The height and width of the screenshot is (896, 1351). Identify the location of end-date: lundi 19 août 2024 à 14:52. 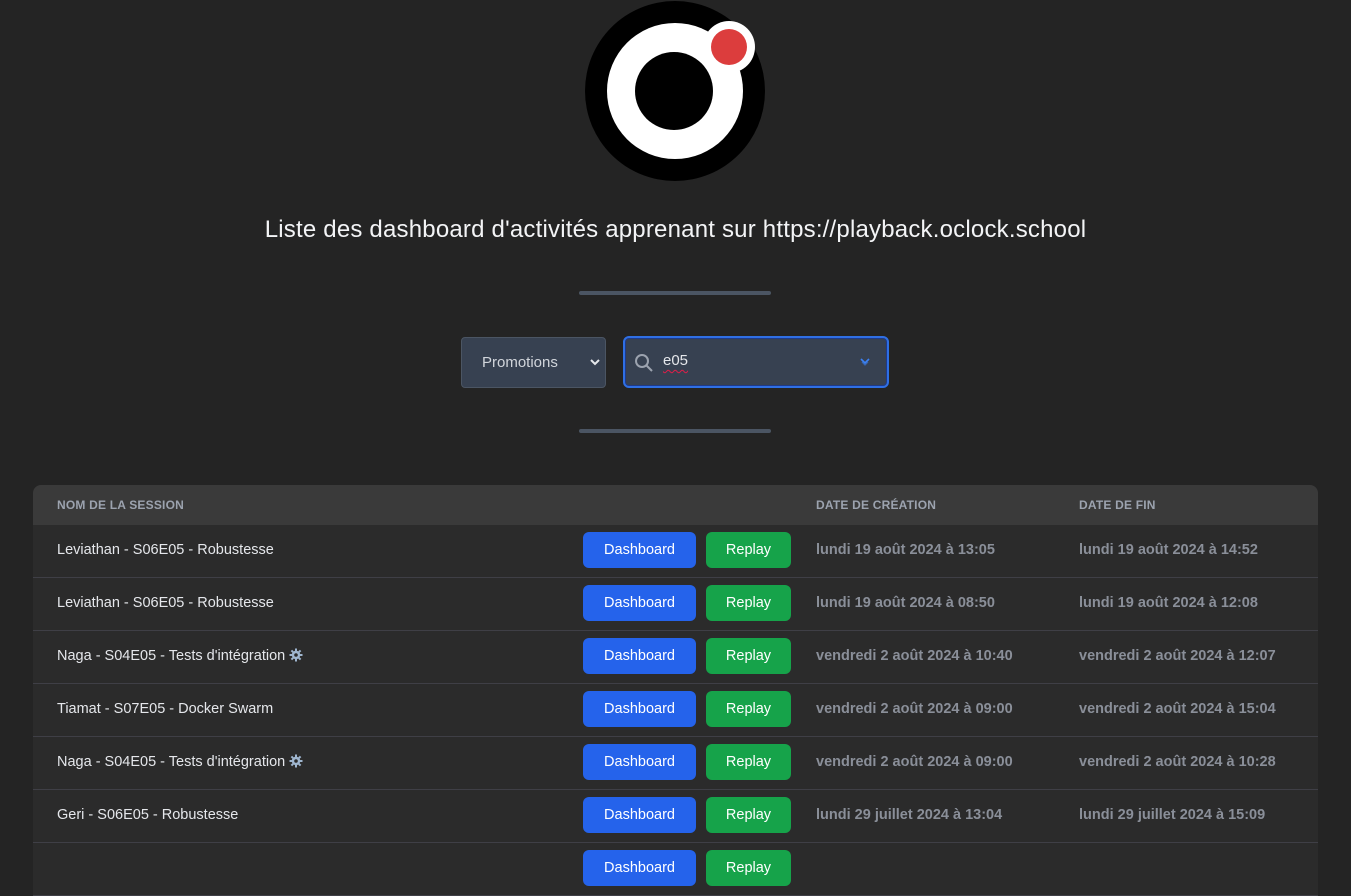
(1168, 550).